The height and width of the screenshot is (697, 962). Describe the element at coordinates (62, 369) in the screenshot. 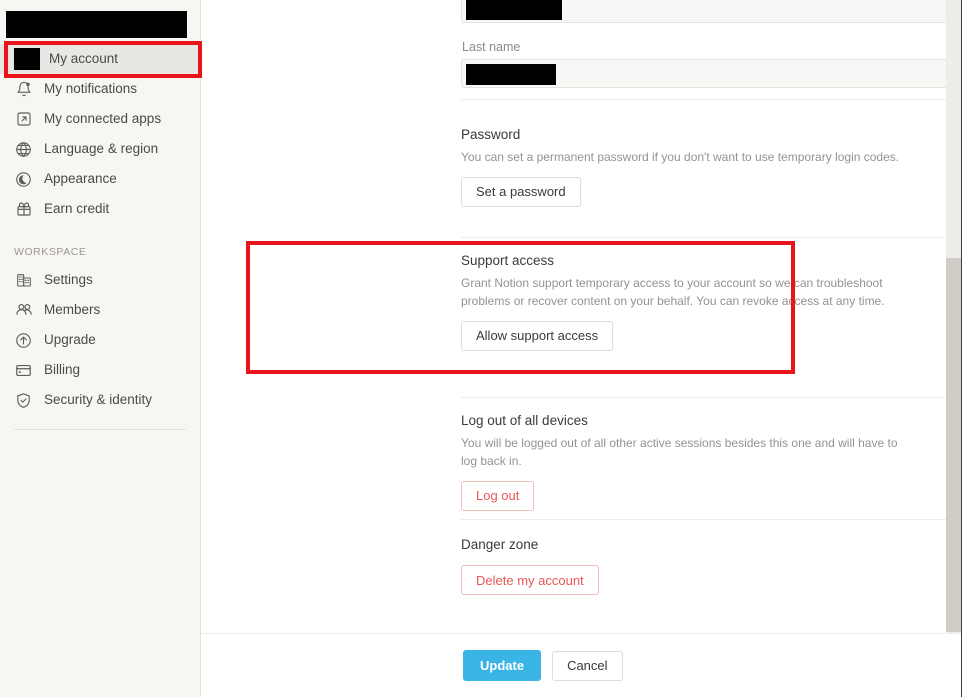

I see `sidebar-item-label: Billing` at that location.